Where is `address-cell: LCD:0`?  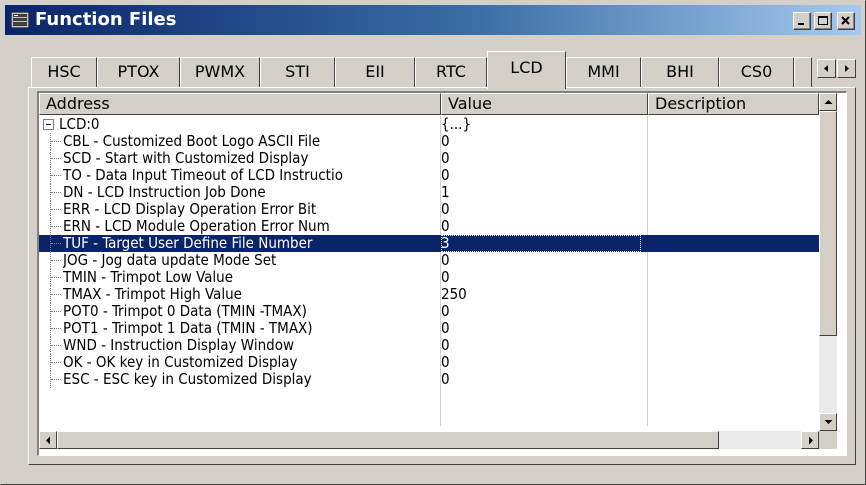 address-cell: LCD:0 is located at coordinates (79, 124).